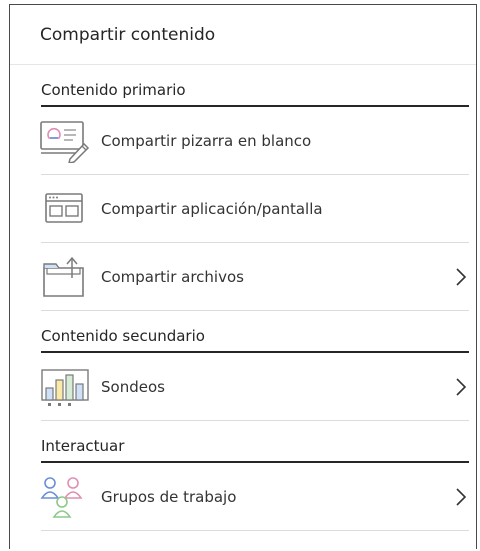 The image size is (480, 551). Describe the element at coordinates (254, 497) in the screenshot. I see `breakout-groups-item: Grupos de trabajo` at that location.